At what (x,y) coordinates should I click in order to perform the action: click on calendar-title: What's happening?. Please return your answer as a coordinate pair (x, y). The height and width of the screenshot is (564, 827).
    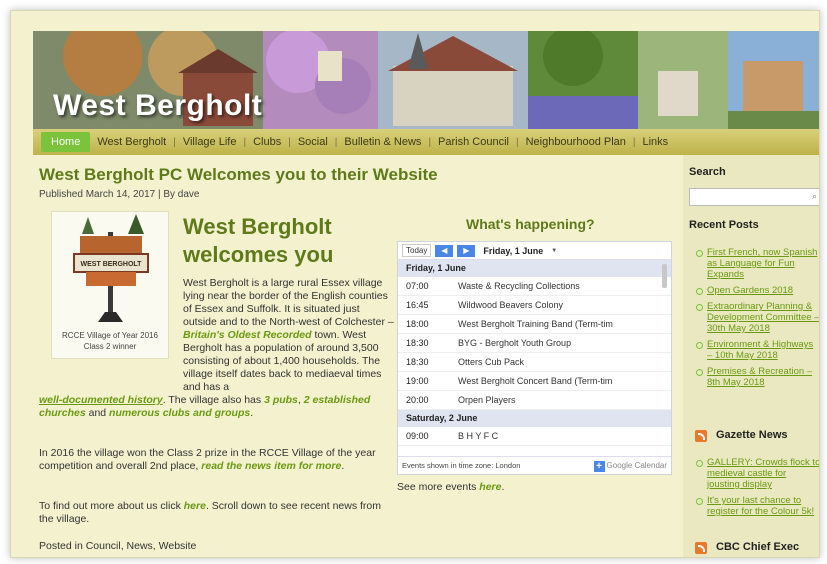
    Looking at the image, I should click on (530, 224).